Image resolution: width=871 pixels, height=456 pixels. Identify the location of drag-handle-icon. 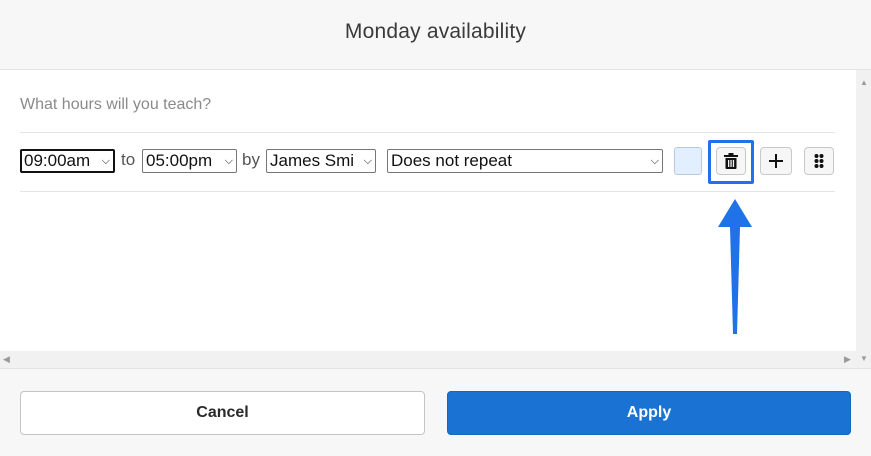
(819, 161).